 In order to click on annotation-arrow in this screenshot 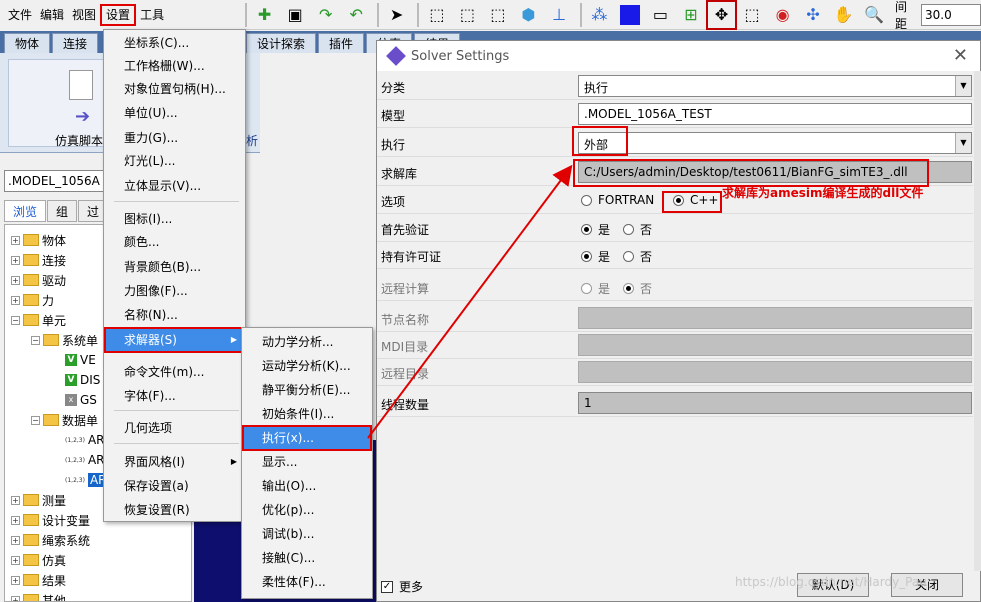, I will do `click(470, 301)`.